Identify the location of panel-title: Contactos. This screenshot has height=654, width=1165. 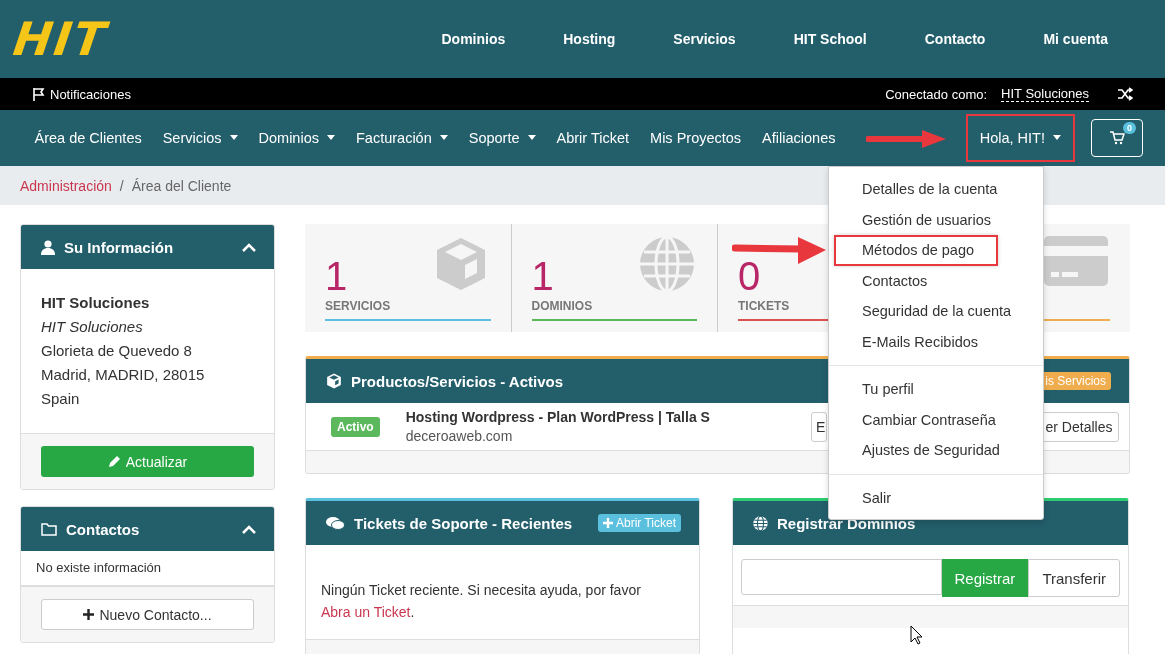
(103, 529).